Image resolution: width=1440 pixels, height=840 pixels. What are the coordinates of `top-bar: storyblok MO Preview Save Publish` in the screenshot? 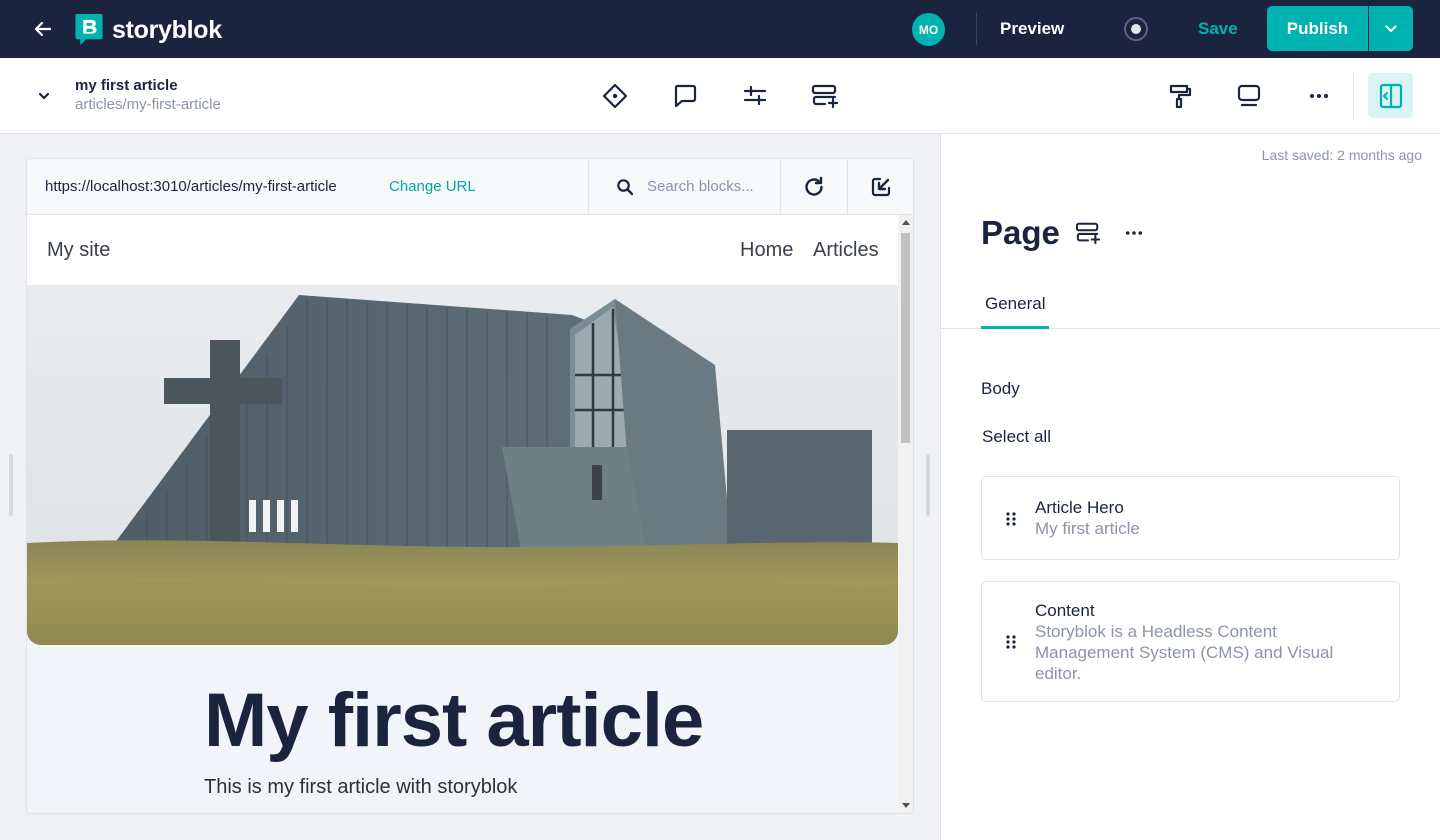 It's located at (720, 29).